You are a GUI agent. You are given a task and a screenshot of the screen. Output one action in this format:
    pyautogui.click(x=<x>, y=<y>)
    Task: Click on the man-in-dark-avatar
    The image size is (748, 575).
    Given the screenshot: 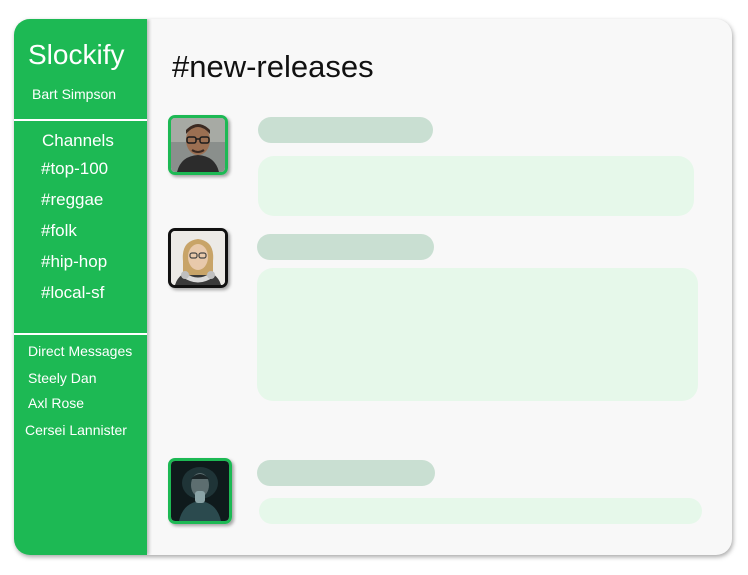 What is the action you would take?
    pyautogui.click(x=200, y=491)
    